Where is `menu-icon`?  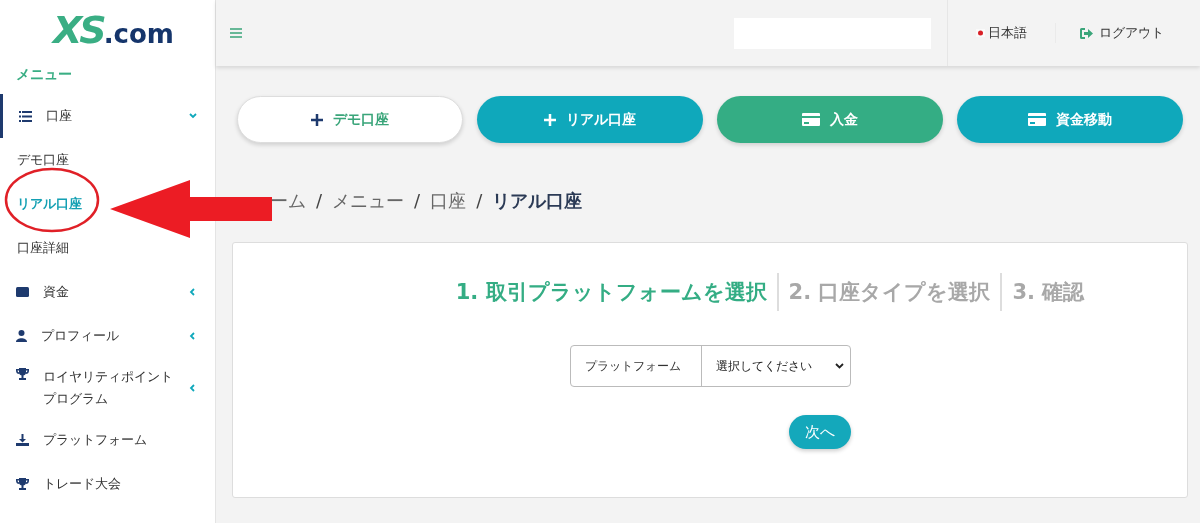
menu-icon is located at coordinates (236, 33).